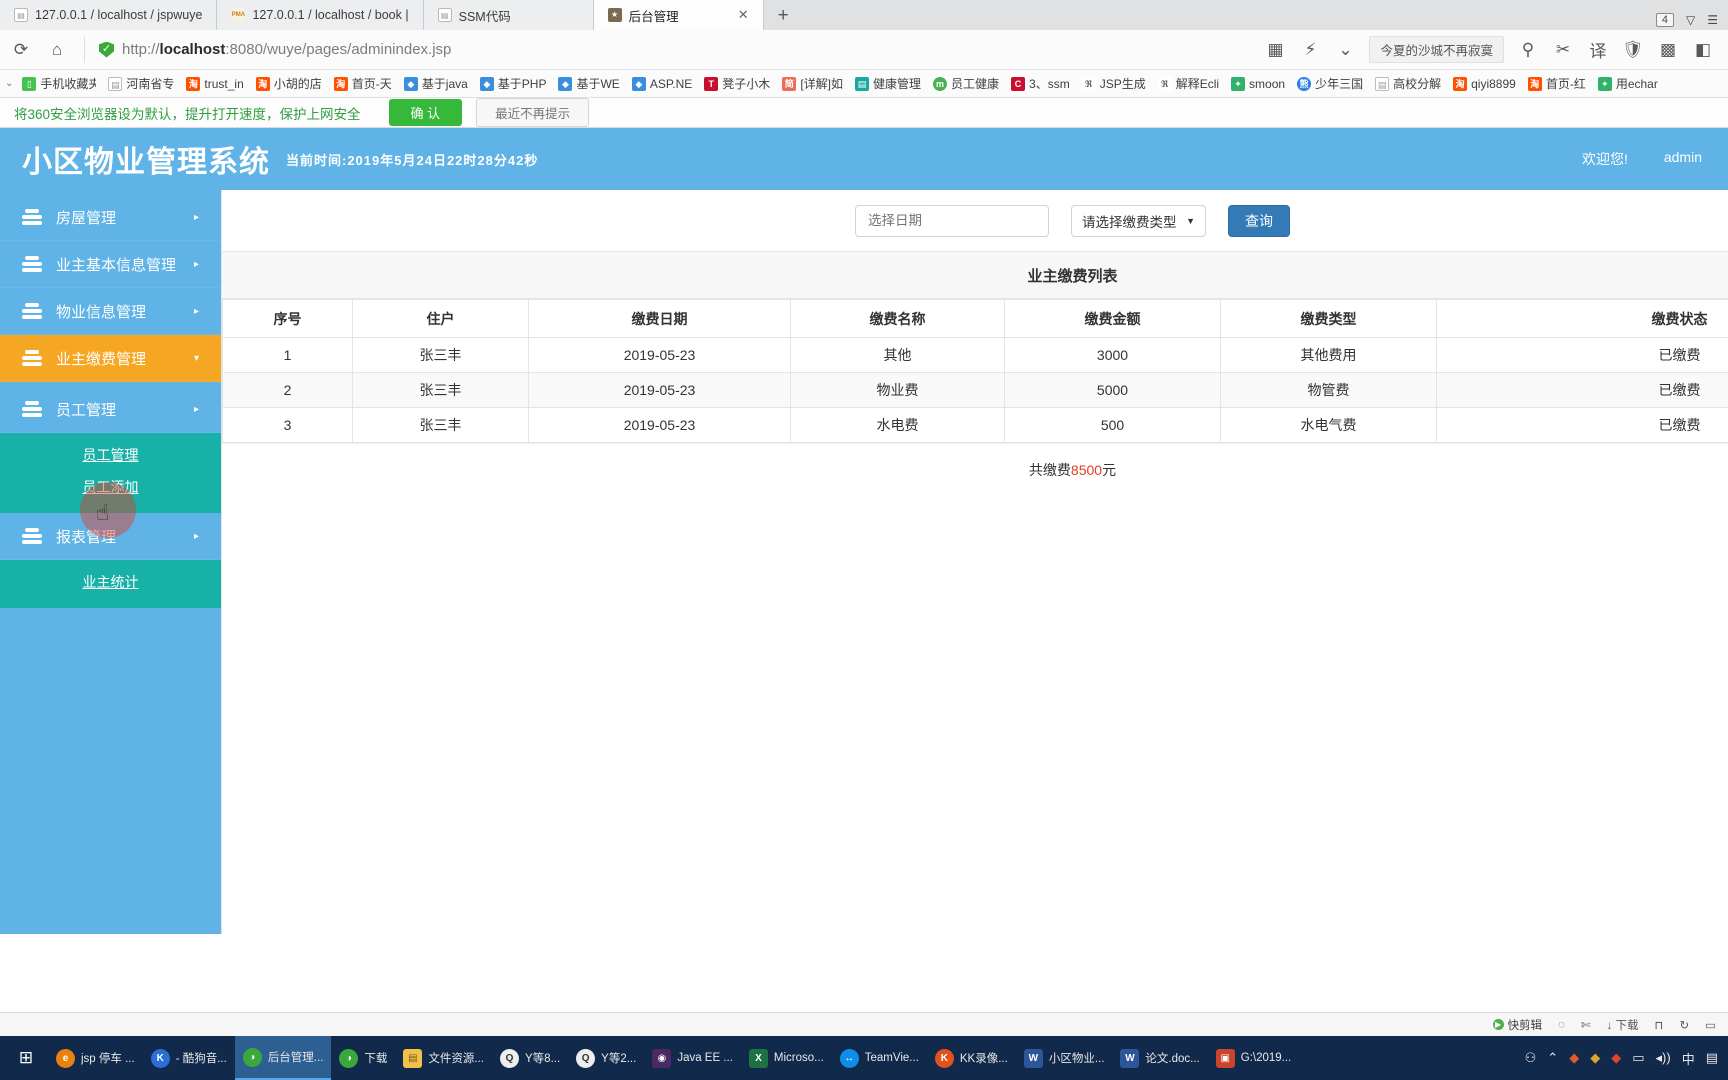 The image size is (1728, 1080). Describe the element at coordinates (1259, 220) in the screenshot. I see `query-button: 查询` at that location.